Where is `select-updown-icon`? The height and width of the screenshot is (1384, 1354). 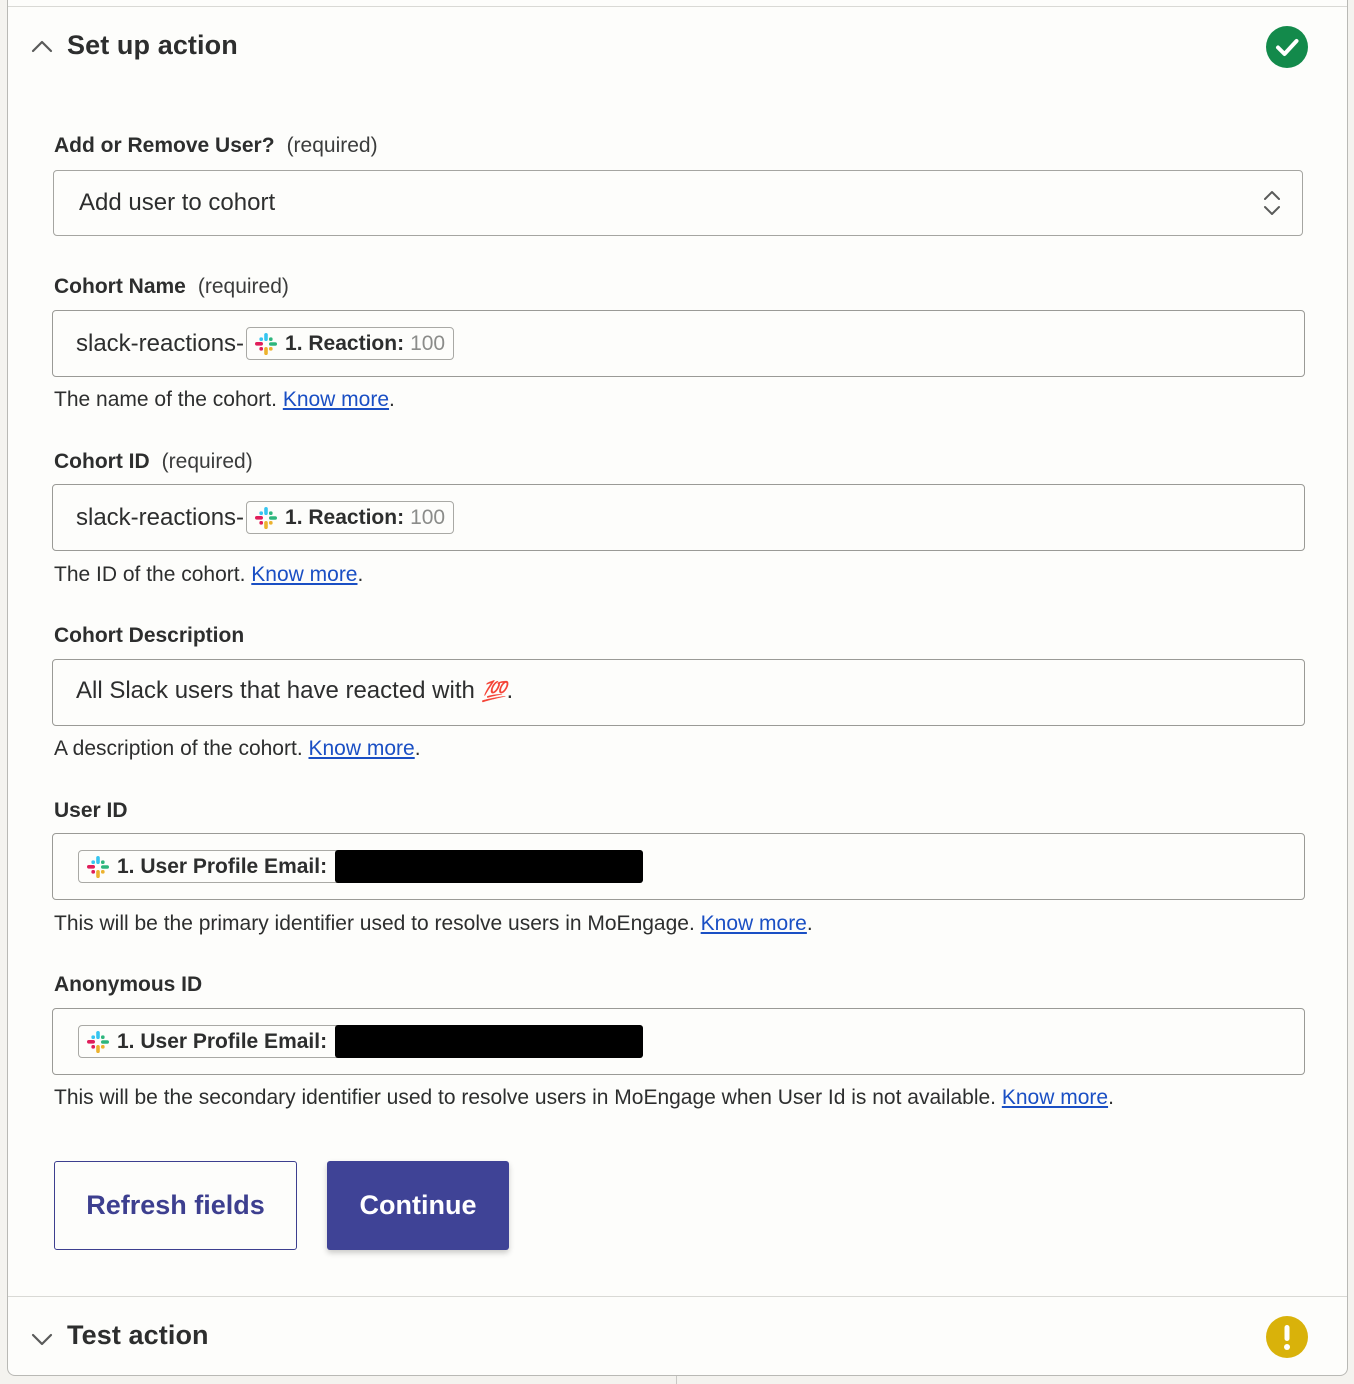
select-updown-icon is located at coordinates (1272, 203).